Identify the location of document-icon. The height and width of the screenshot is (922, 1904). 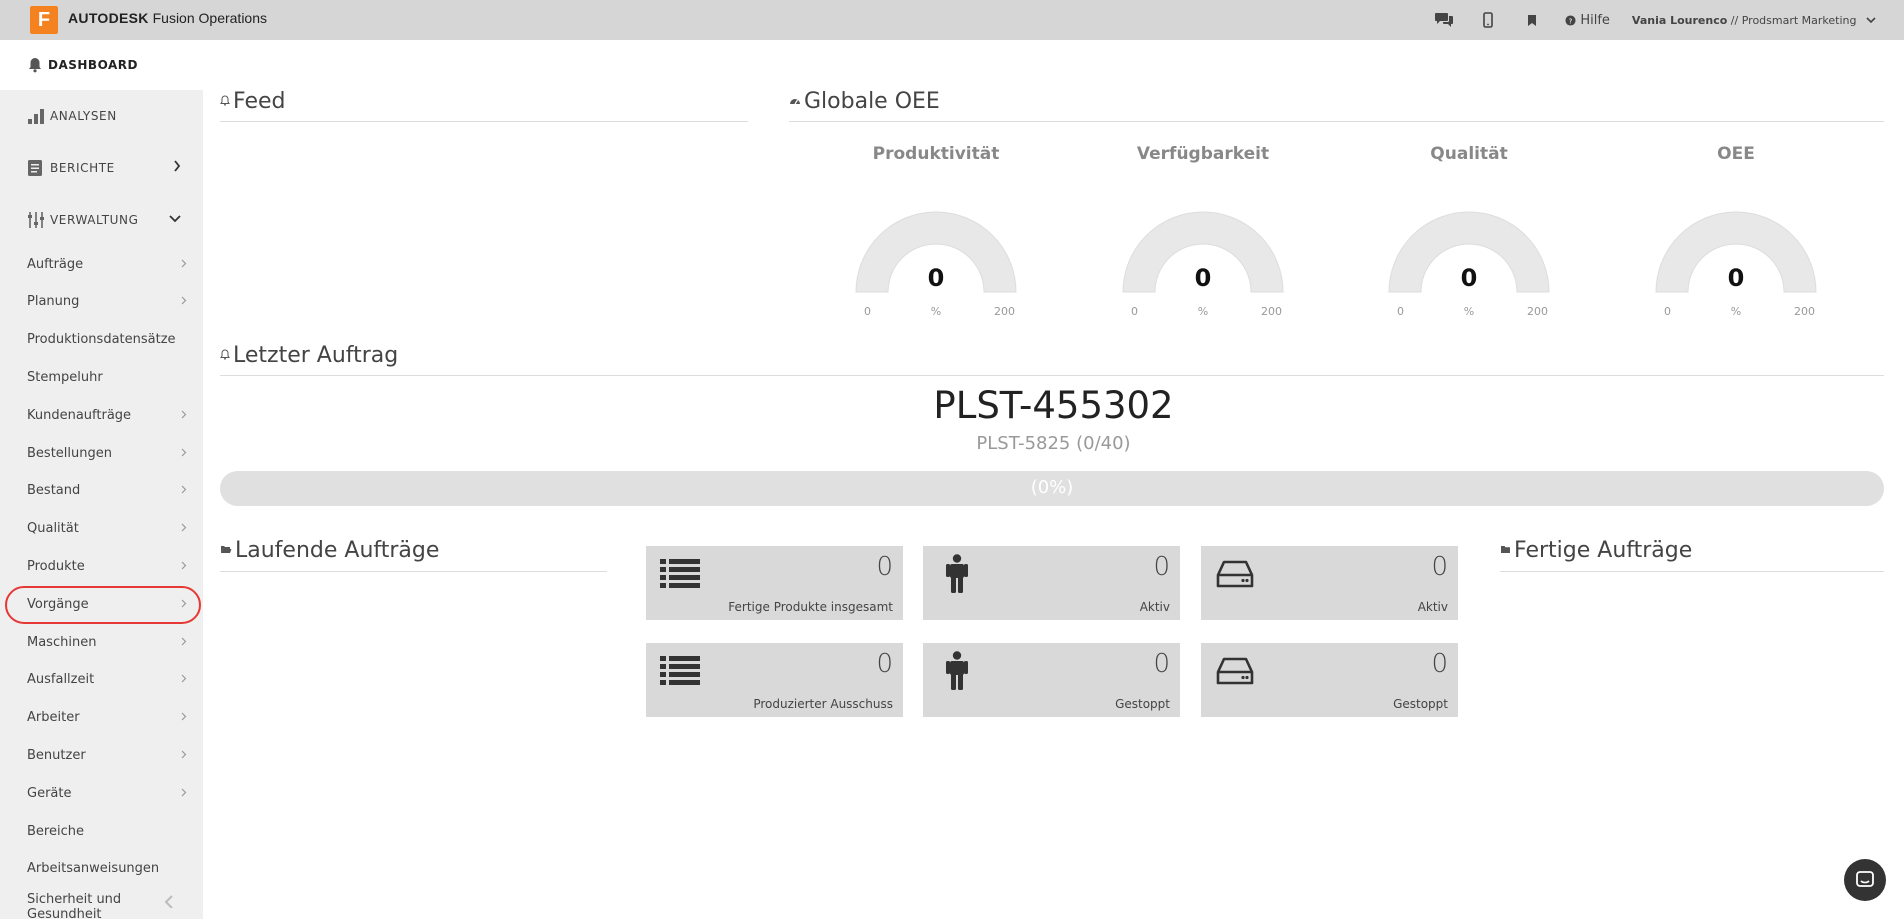
(36, 168).